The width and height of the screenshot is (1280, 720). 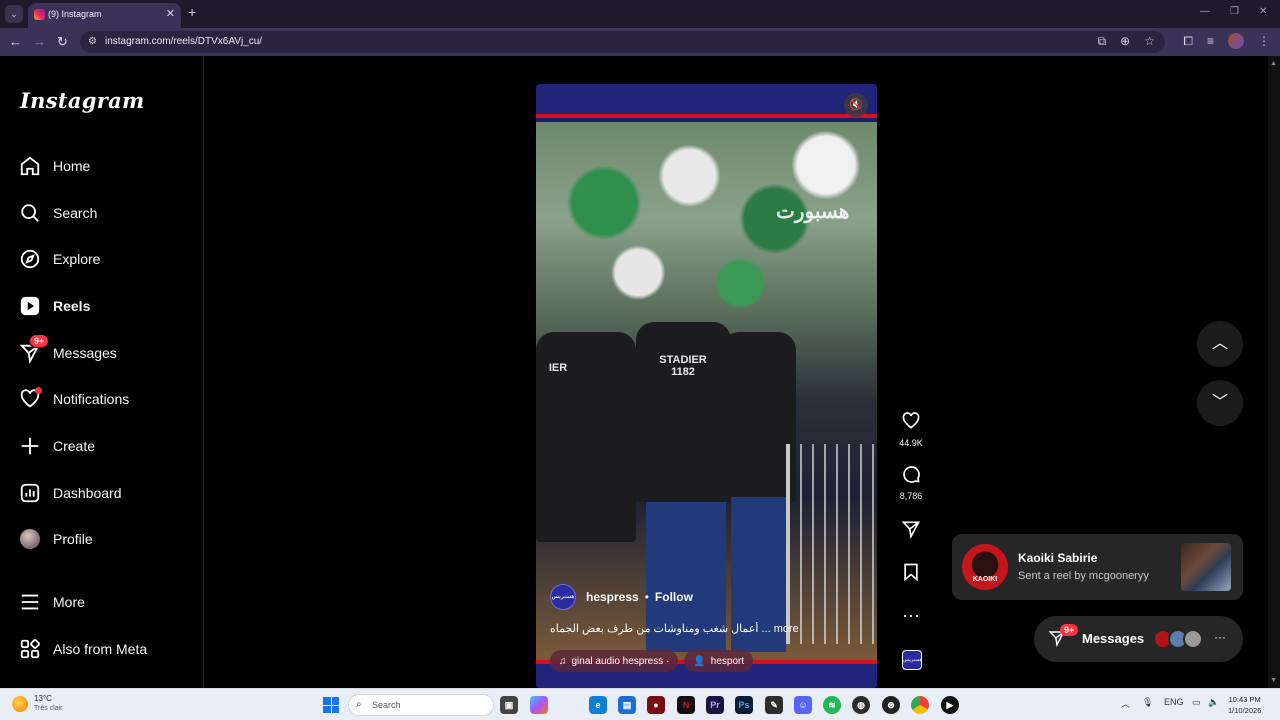 I want to click on weather-temp: 13°C, so click(x=43, y=698).